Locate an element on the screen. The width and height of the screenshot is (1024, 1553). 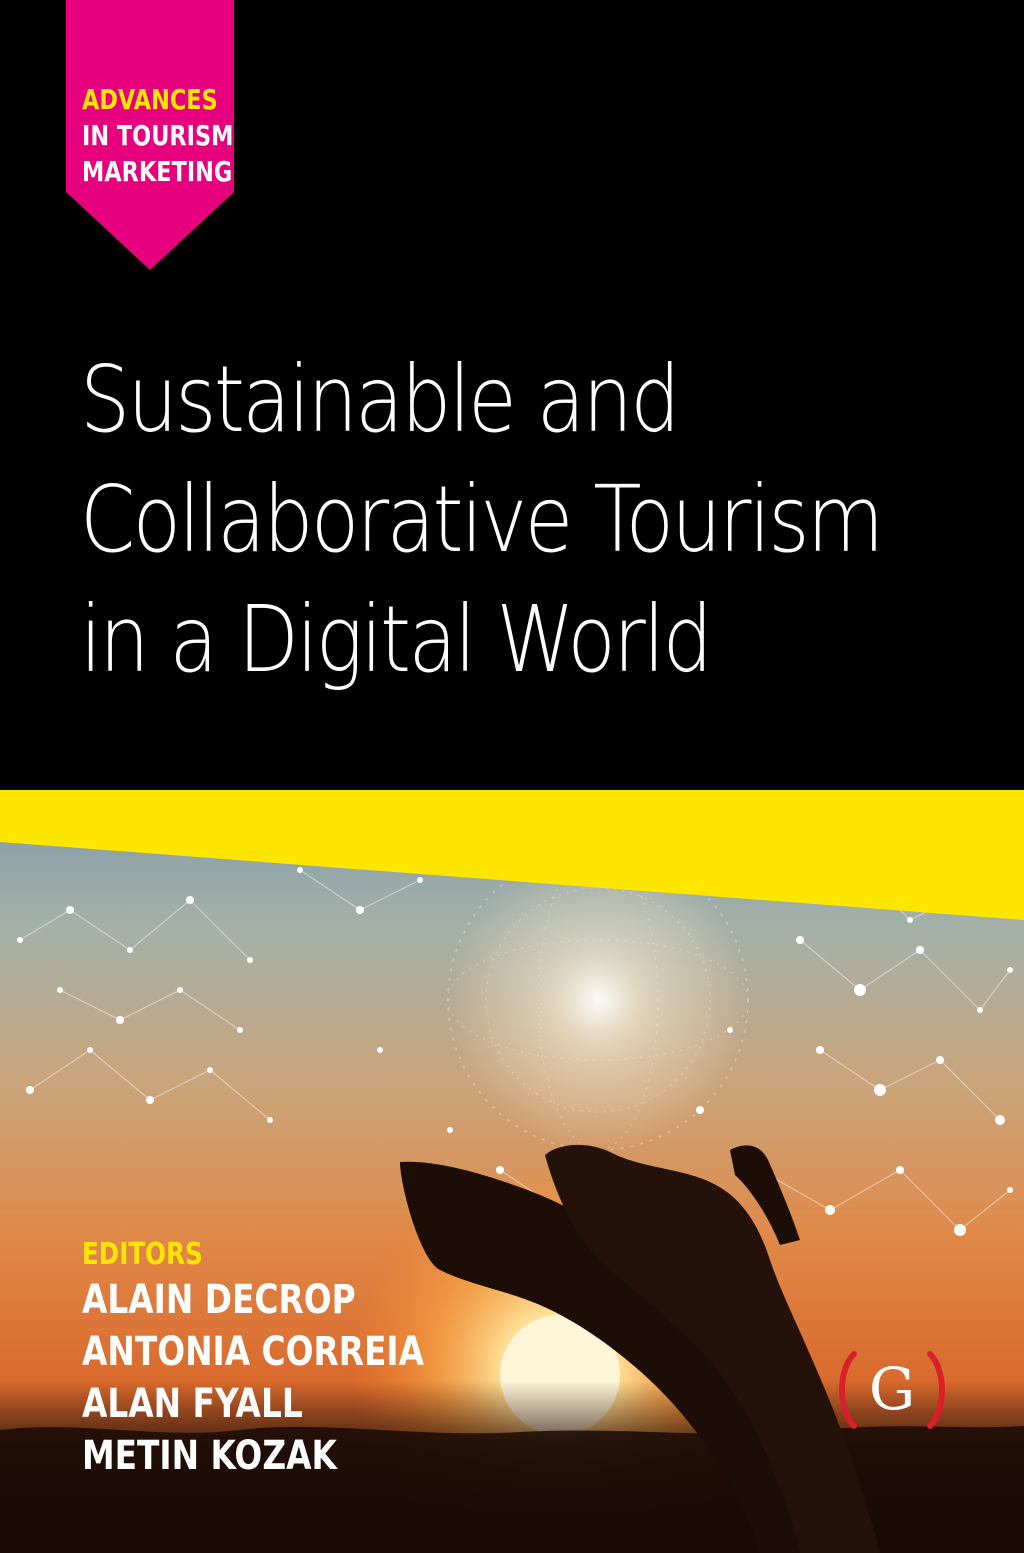
series-line-1: ADVANCES is located at coordinates (150, 99).